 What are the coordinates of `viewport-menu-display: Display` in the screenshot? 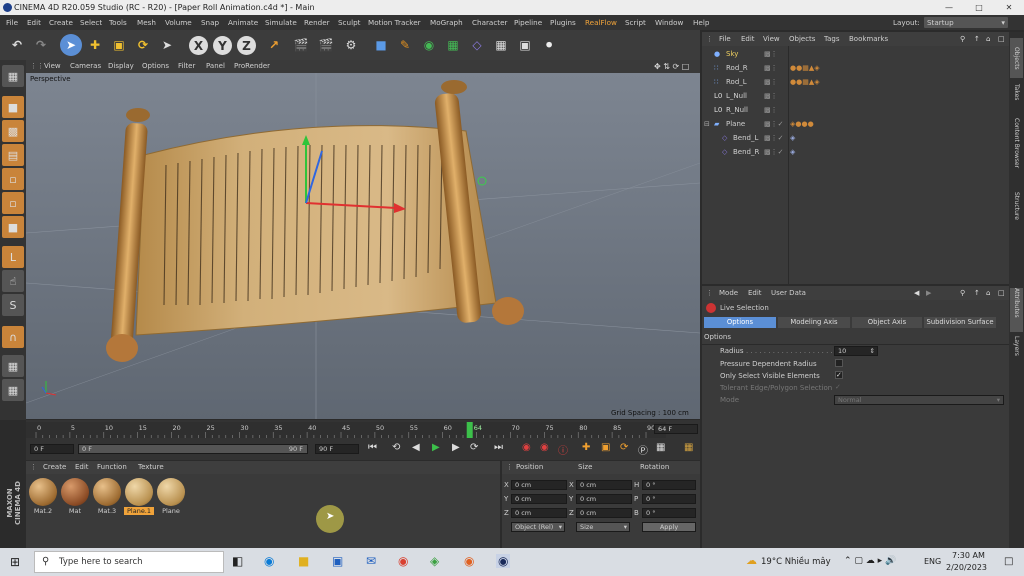 It's located at (121, 66).